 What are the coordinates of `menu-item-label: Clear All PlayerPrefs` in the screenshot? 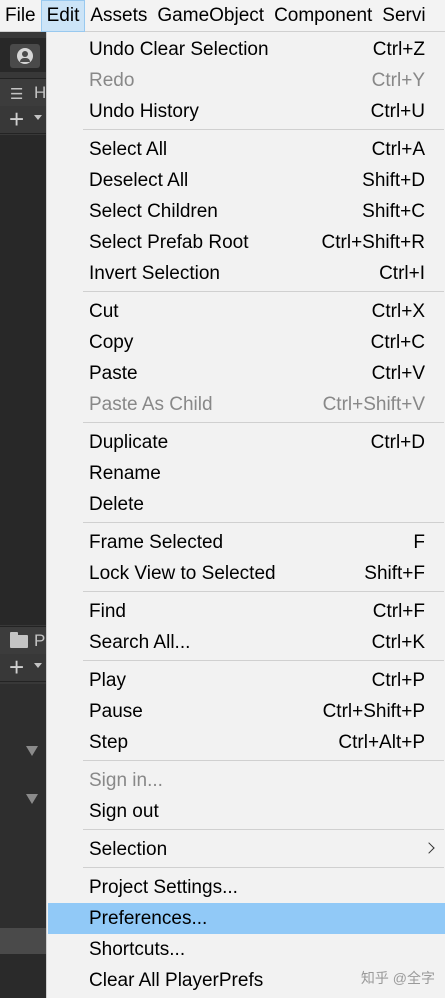 It's located at (176, 980).